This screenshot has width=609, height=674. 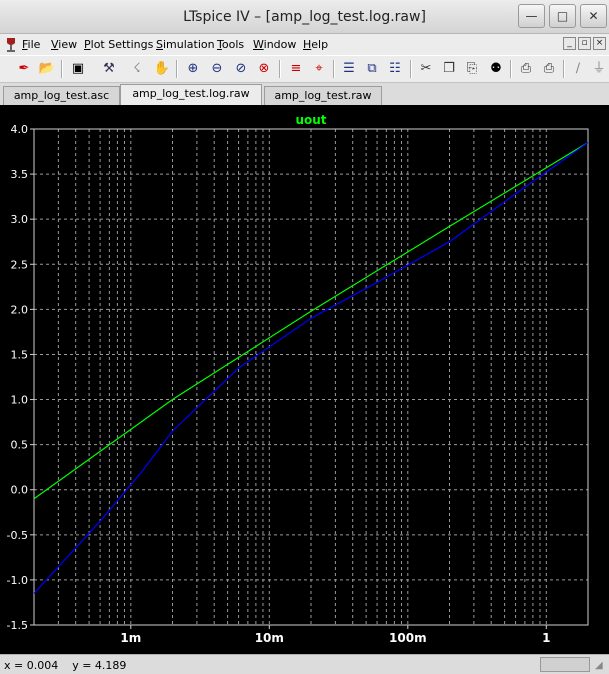 What do you see at coordinates (20, 354) in the screenshot?
I see `y-tick-label: 1.5` at bounding box center [20, 354].